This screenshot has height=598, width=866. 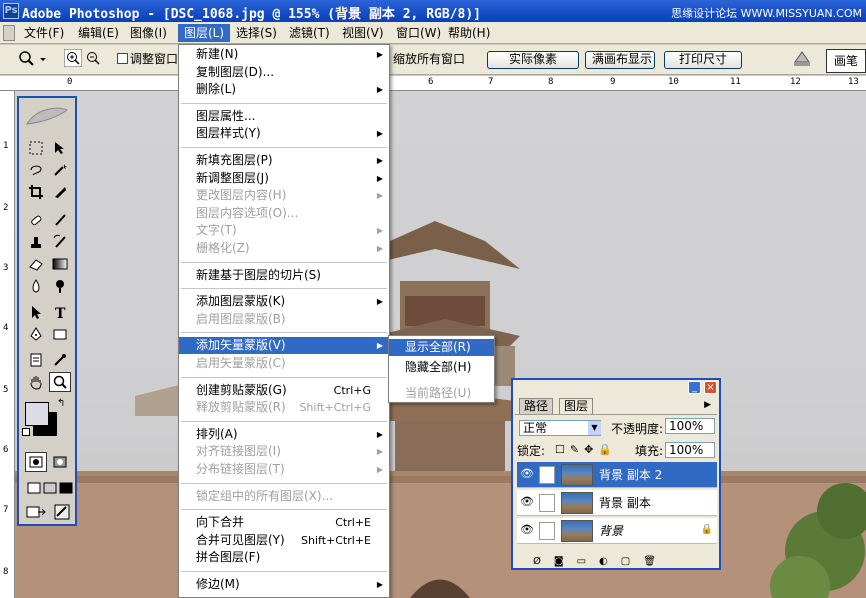 What do you see at coordinates (60, 360) in the screenshot?
I see `eyedropper-tool-icon` at bounding box center [60, 360].